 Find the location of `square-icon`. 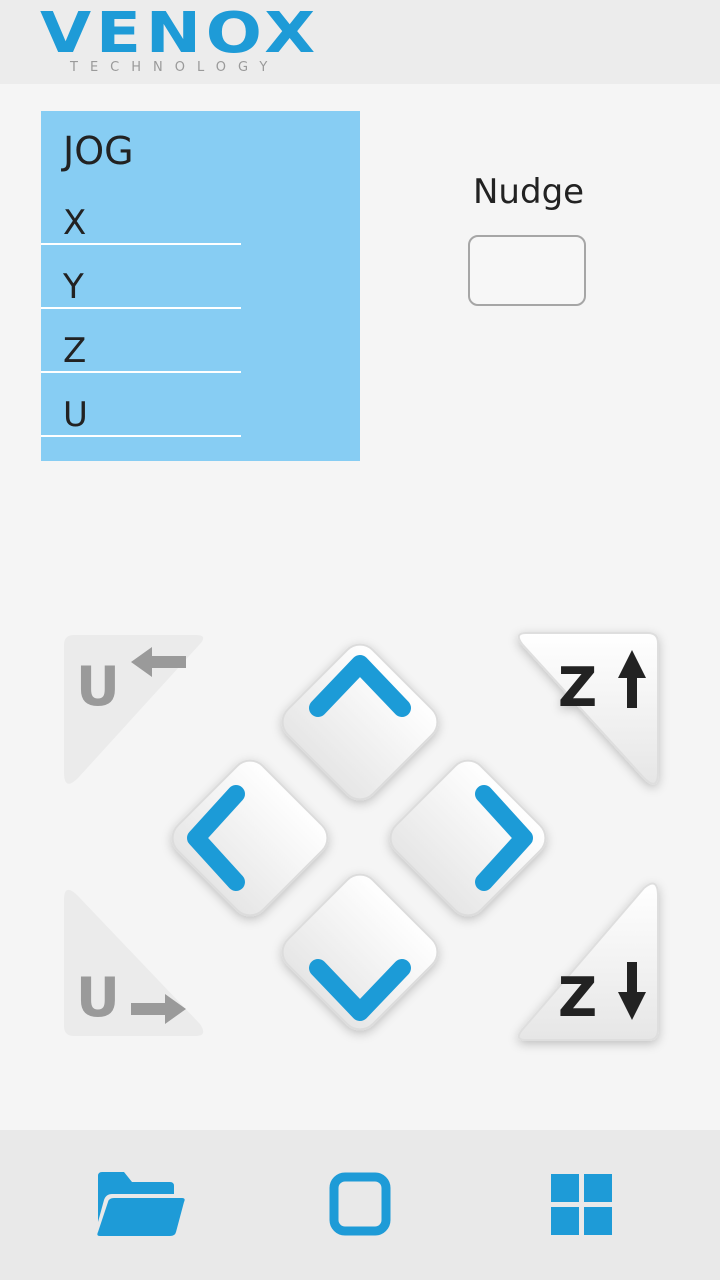

square-icon is located at coordinates (360, 1204).